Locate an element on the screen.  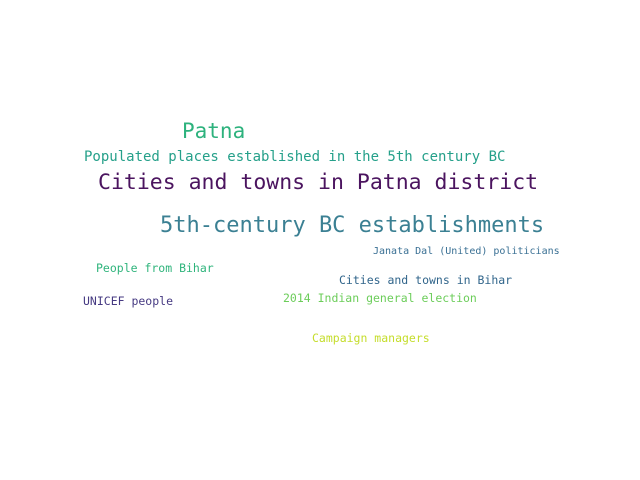
word-patna: Patna is located at coordinates (214, 131).